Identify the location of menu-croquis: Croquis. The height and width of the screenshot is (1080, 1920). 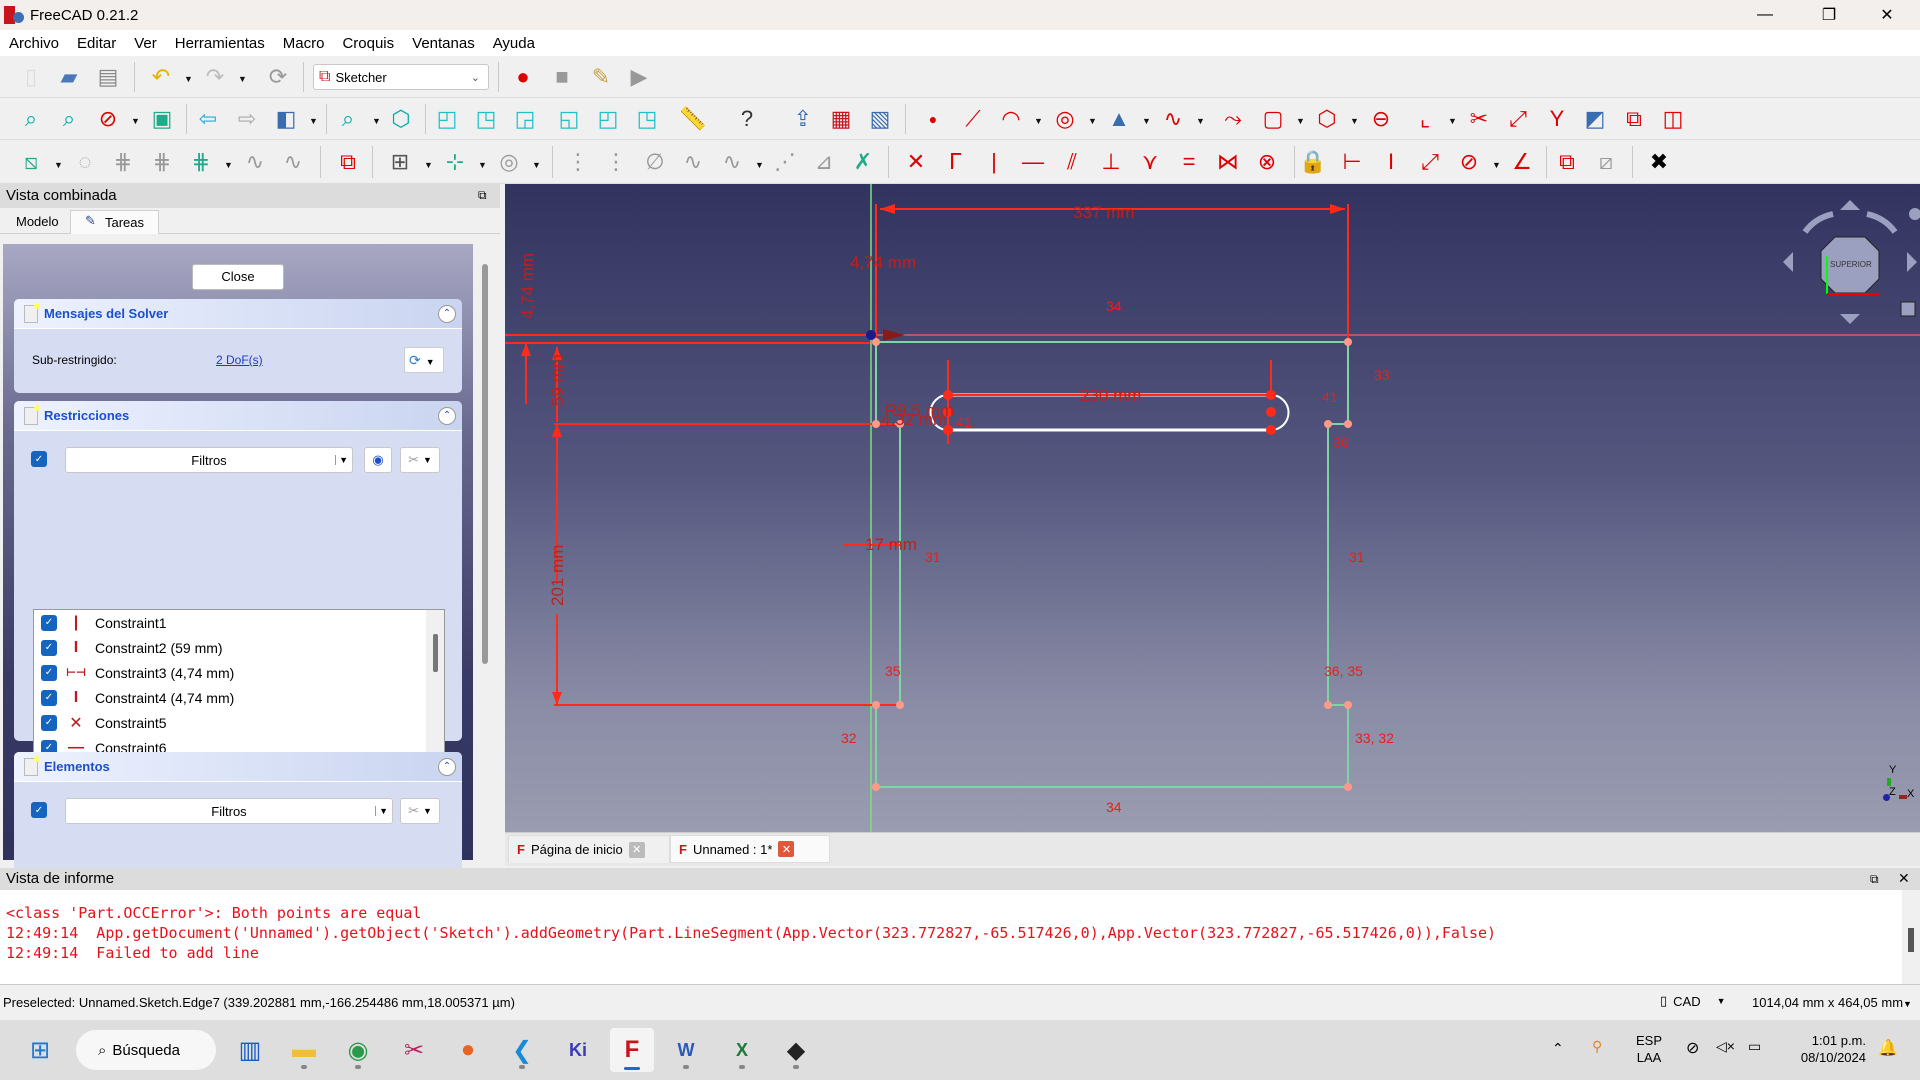
(368, 43).